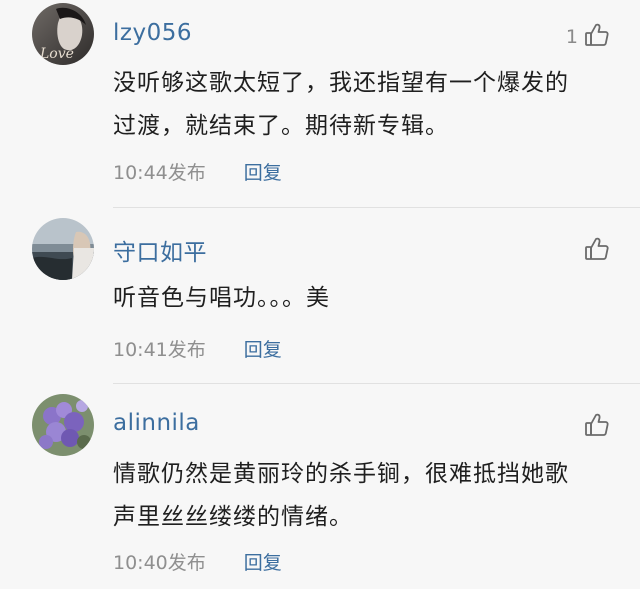 The image size is (640, 589). I want to click on avatar-text: Love, so click(56, 54).